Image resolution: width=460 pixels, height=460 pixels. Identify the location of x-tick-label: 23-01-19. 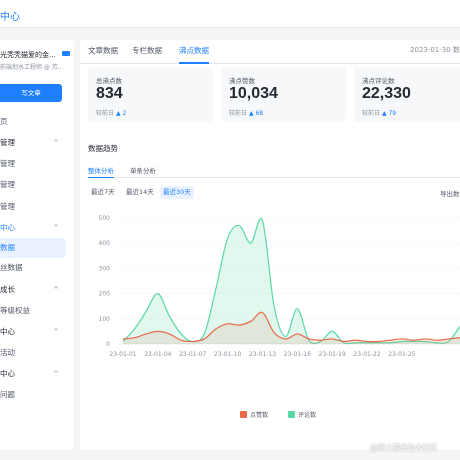
(332, 354).